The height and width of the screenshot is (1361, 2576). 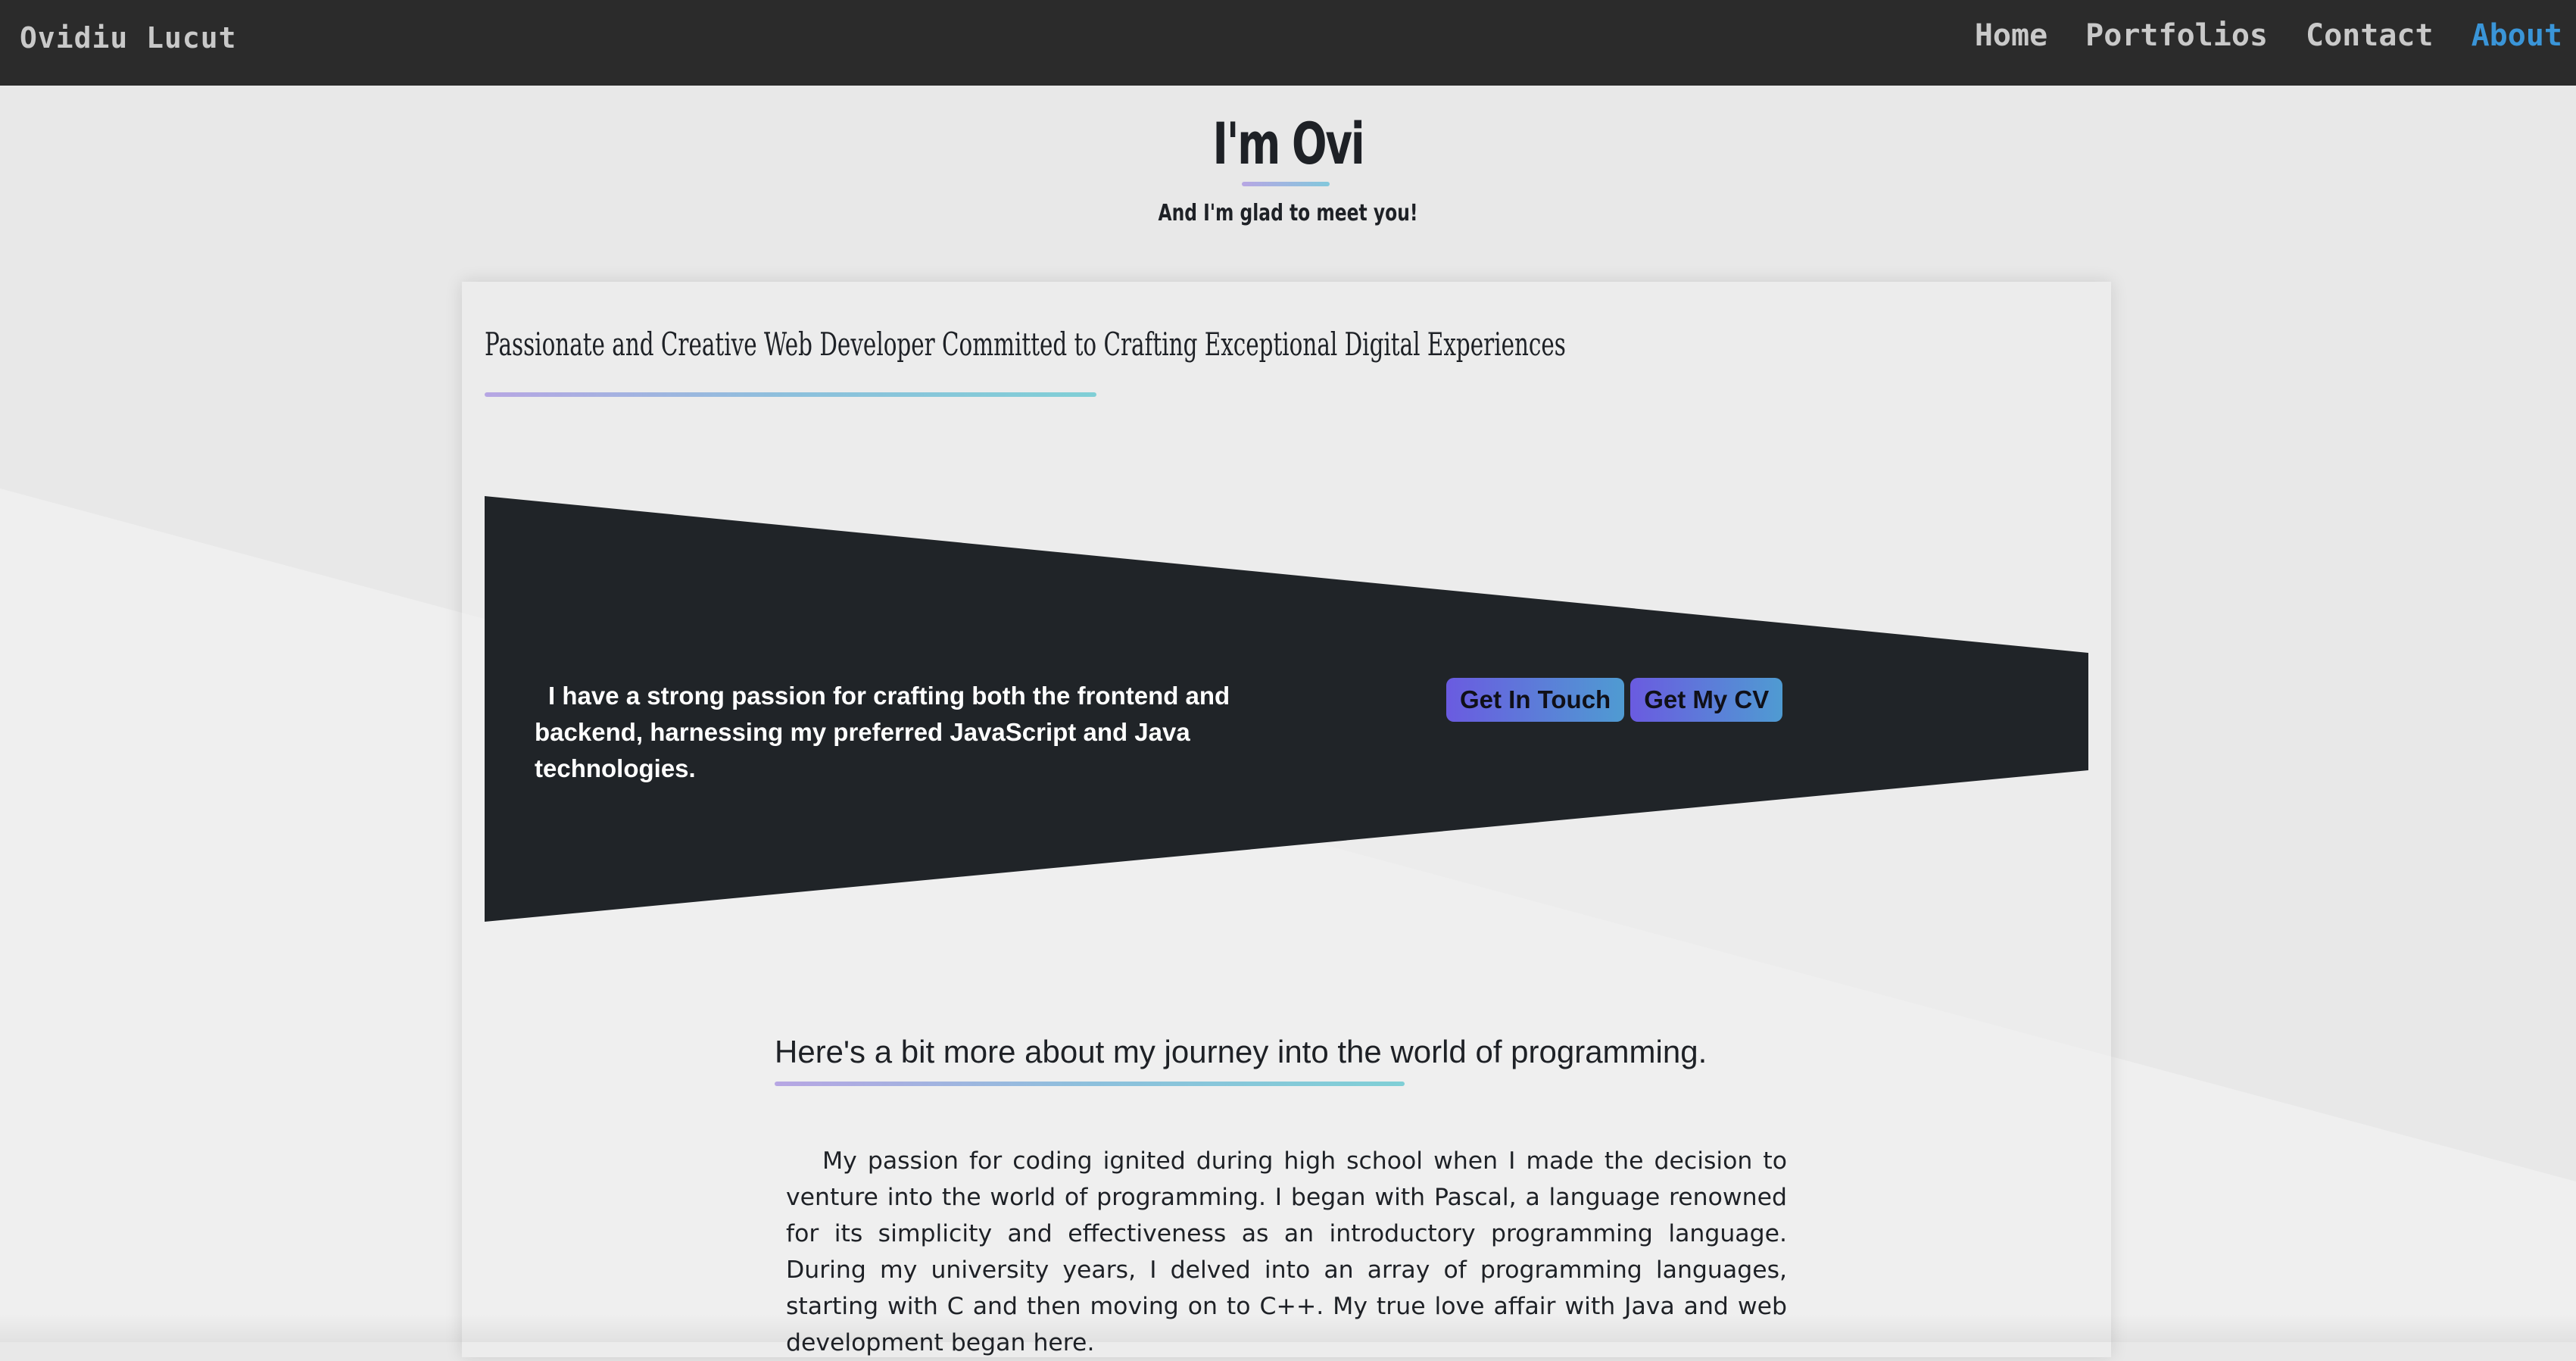 I want to click on get-in-touch-button: Get In Touch, so click(x=1535, y=700).